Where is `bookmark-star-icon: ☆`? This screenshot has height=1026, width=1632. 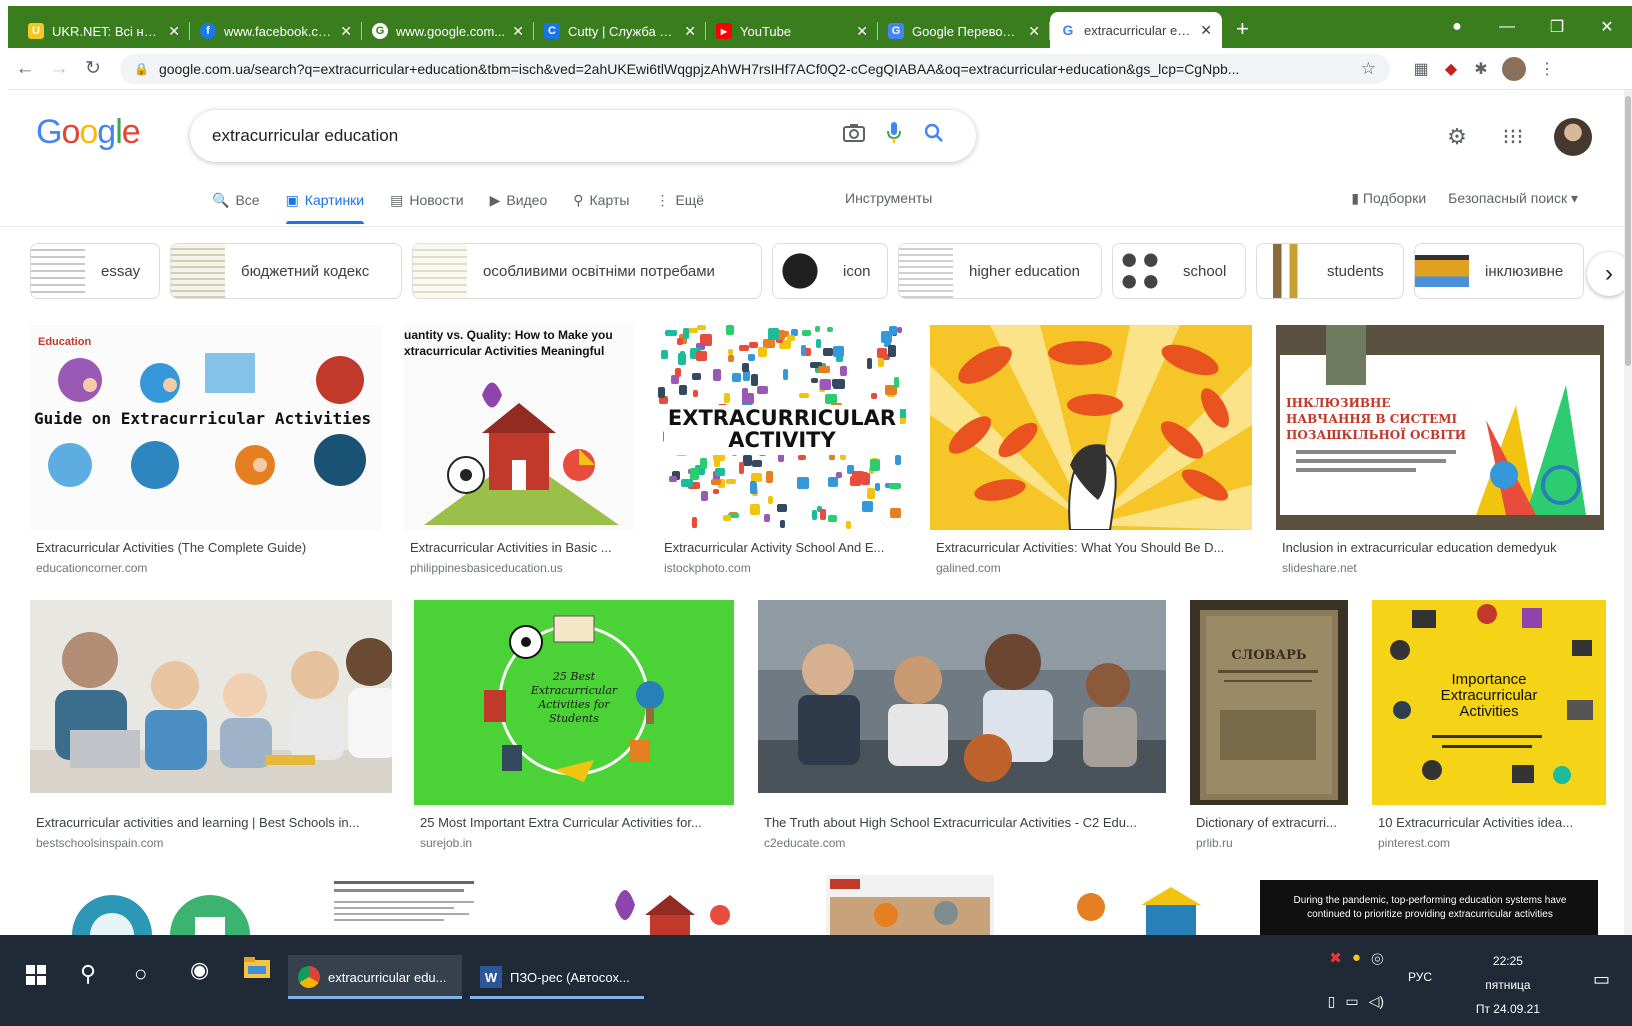 bookmark-star-icon: ☆ is located at coordinates (1368, 69).